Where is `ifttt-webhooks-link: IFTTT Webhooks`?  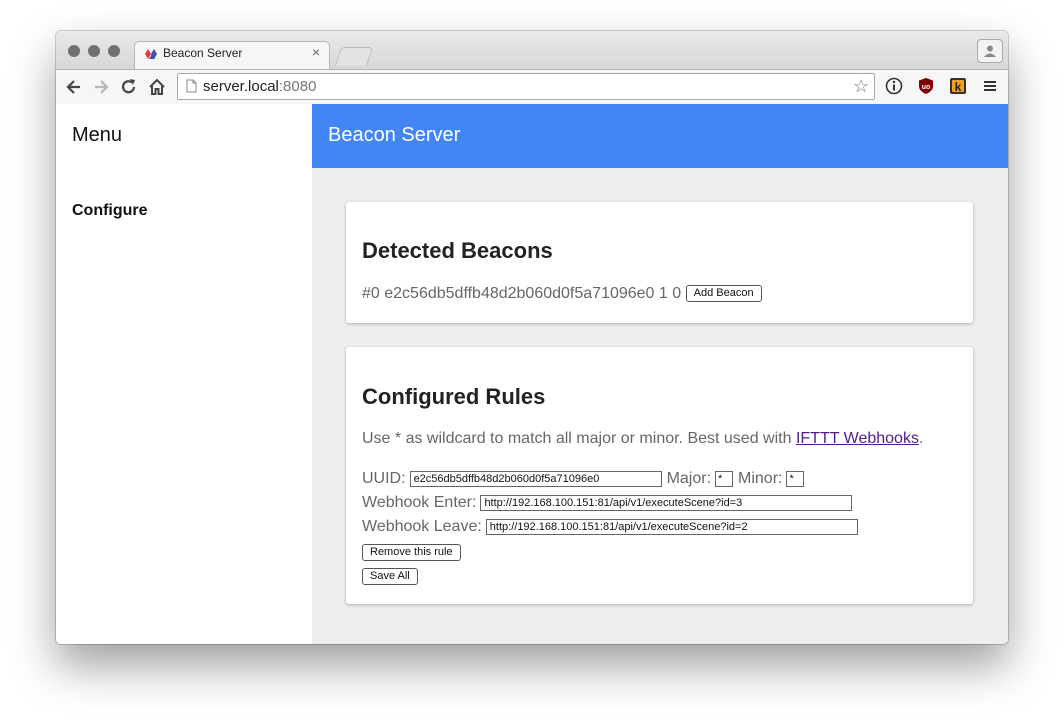 ifttt-webhooks-link: IFTTT Webhooks is located at coordinates (857, 438).